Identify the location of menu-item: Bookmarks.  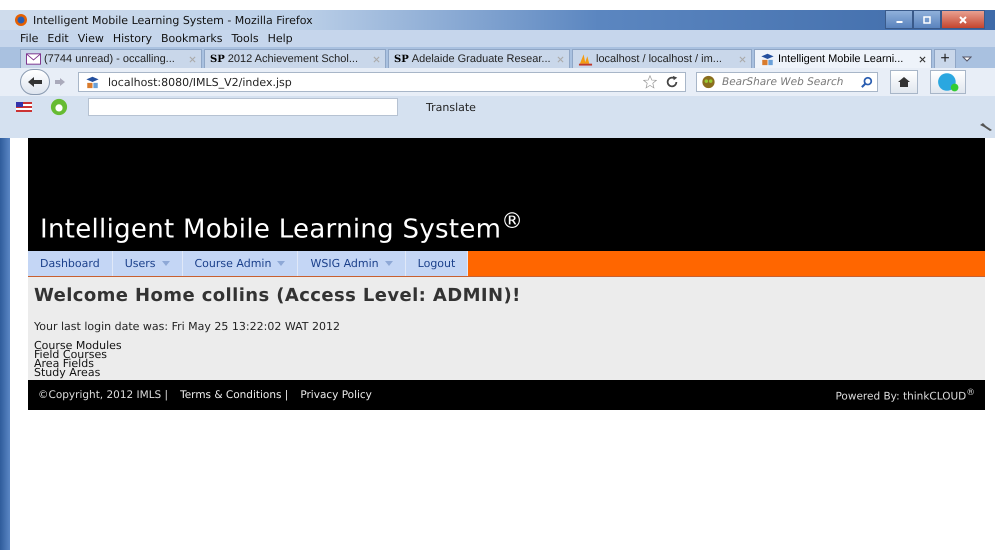
(191, 38).